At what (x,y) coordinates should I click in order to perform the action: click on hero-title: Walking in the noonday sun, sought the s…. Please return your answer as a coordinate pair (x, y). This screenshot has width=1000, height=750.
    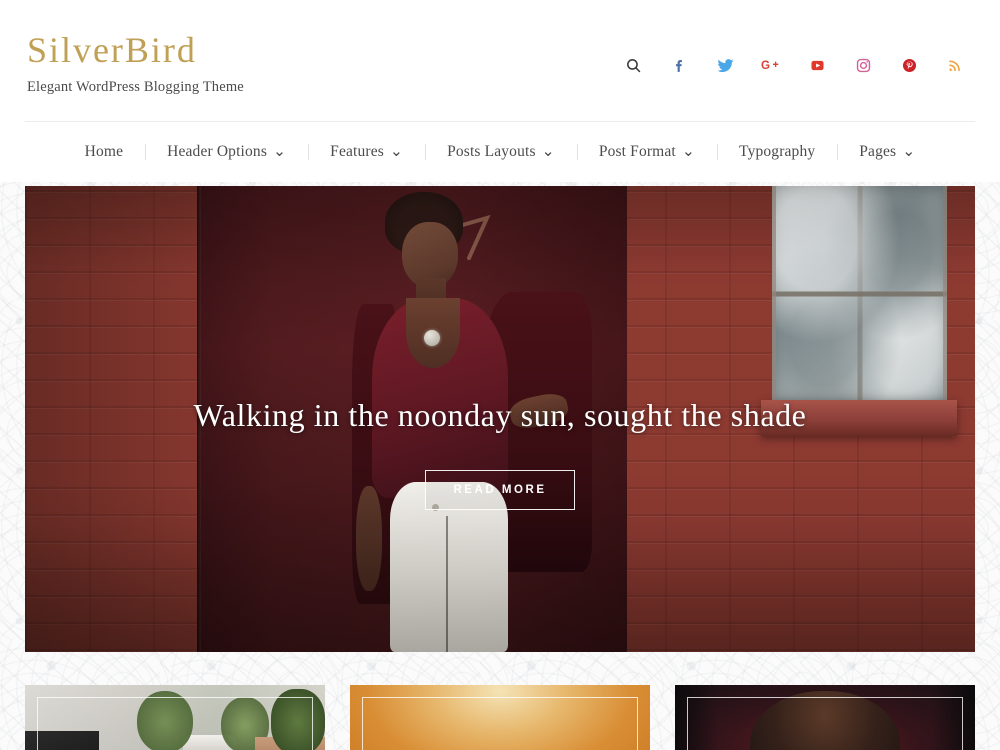
    Looking at the image, I should click on (500, 415).